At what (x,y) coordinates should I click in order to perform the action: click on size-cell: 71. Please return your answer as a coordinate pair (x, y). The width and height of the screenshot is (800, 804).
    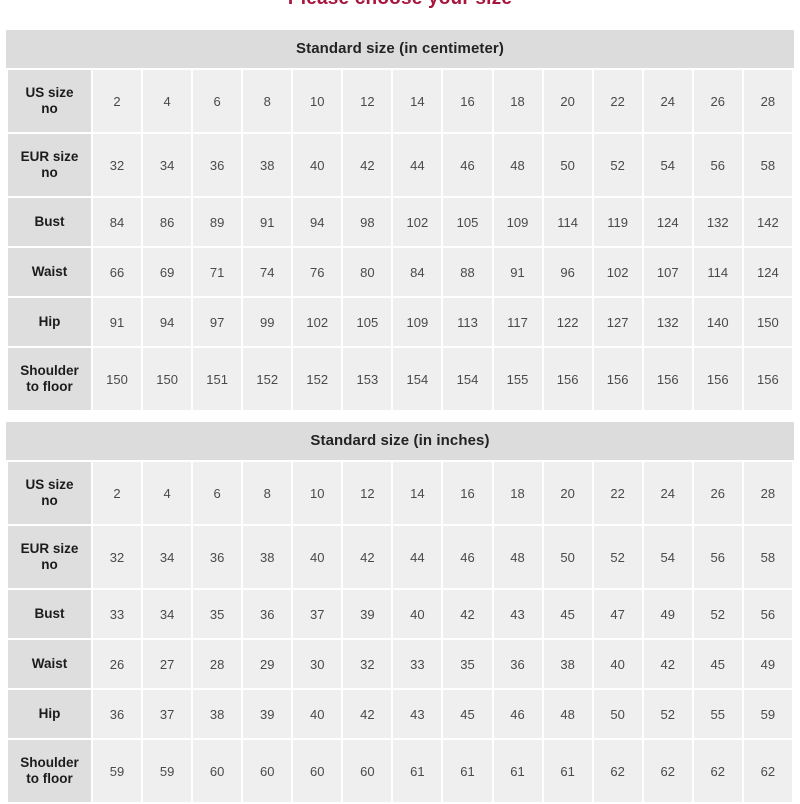
    Looking at the image, I should click on (217, 272).